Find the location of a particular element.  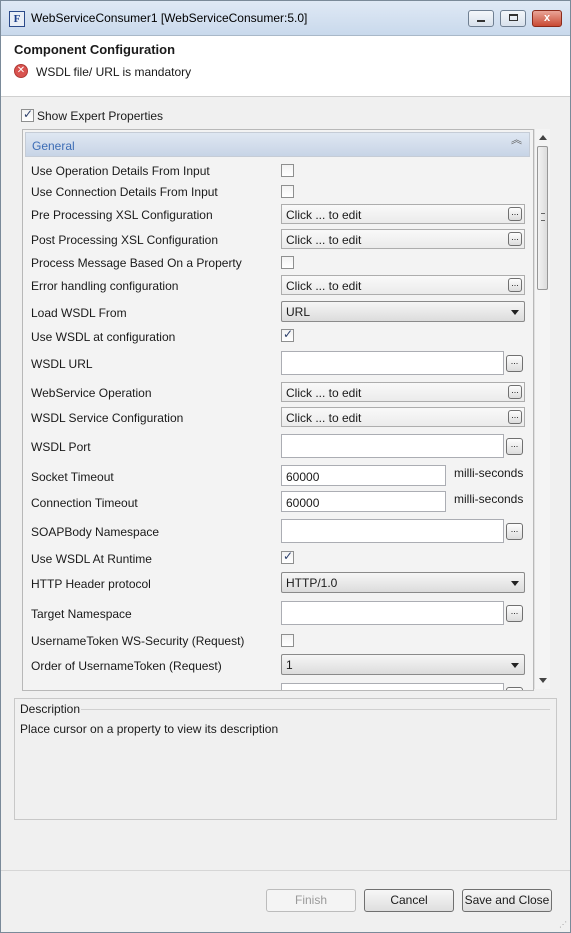

use-wsdl-at-configuration-checkbox: ✓ is located at coordinates (287, 334).